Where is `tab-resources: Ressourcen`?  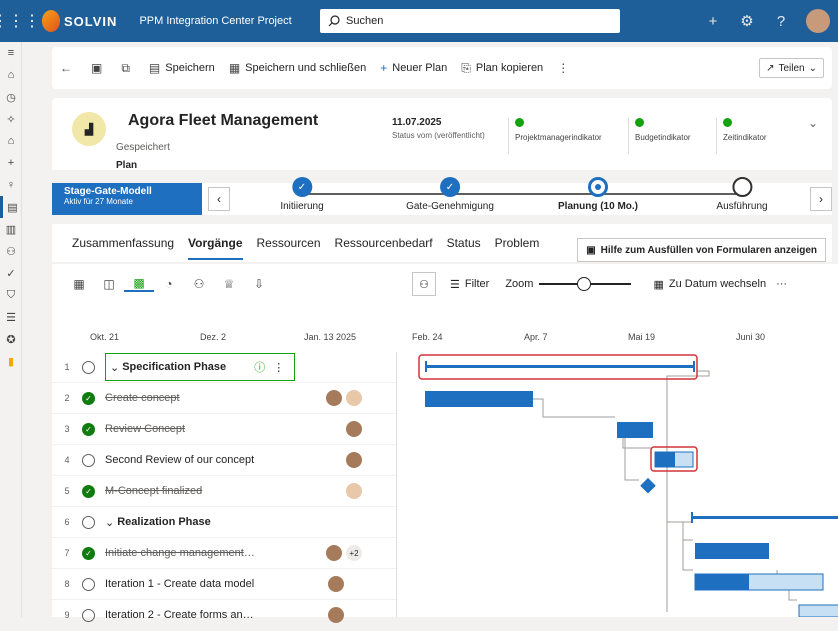 tab-resources: Ressourcen is located at coordinates (289, 243).